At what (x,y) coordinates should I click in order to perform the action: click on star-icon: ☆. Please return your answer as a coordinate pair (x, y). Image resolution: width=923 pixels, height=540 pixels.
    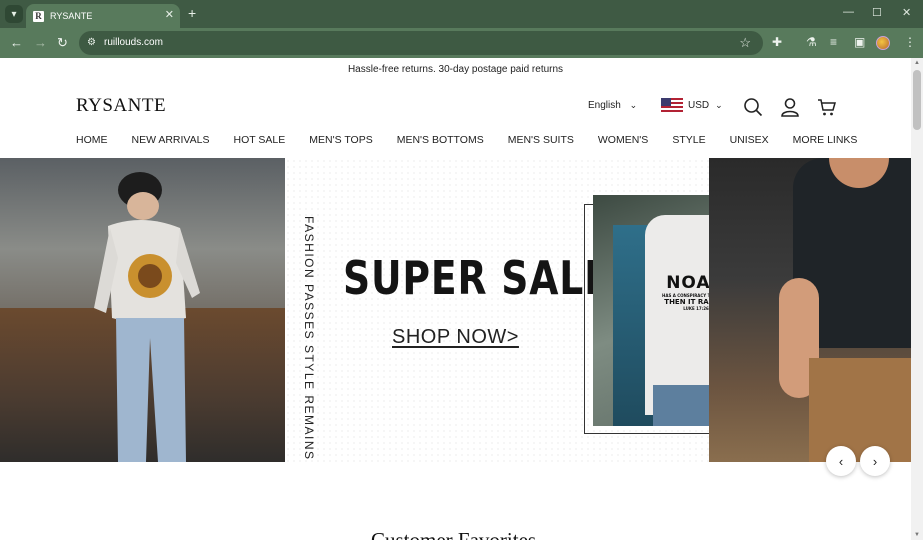
    Looking at the image, I should click on (745, 43).